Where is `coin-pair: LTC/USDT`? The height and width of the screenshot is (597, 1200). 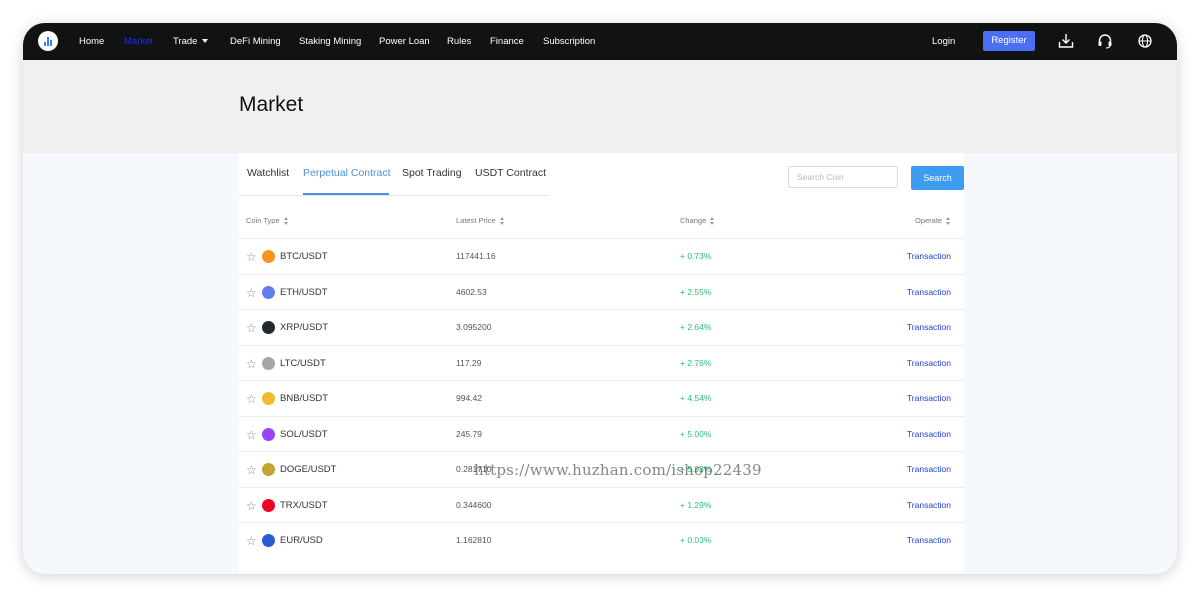 coin-pair: LTC/USDT is located at coordinates (303, 363).